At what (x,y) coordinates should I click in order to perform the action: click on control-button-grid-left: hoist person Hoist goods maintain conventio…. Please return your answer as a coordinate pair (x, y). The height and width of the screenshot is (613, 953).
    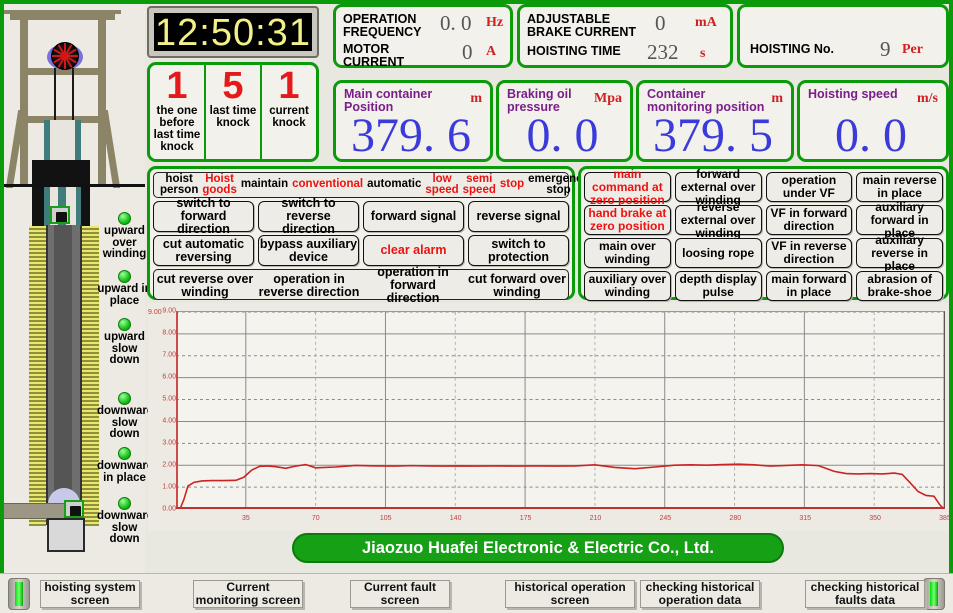
    Looking at the image, I should click on (368, 235).